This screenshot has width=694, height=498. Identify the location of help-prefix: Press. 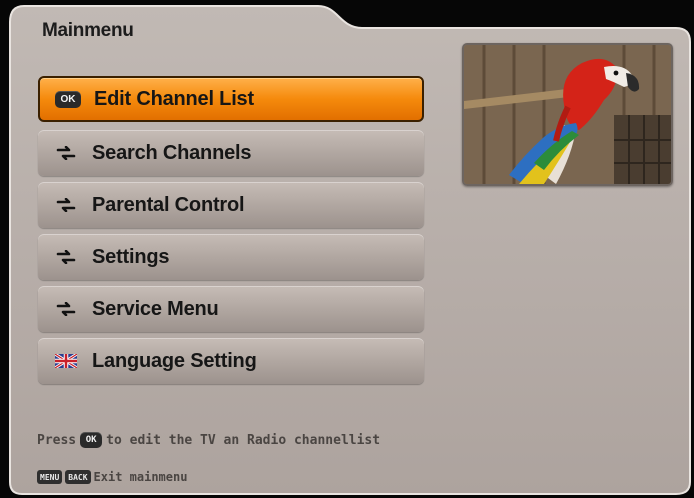
(57, 440).